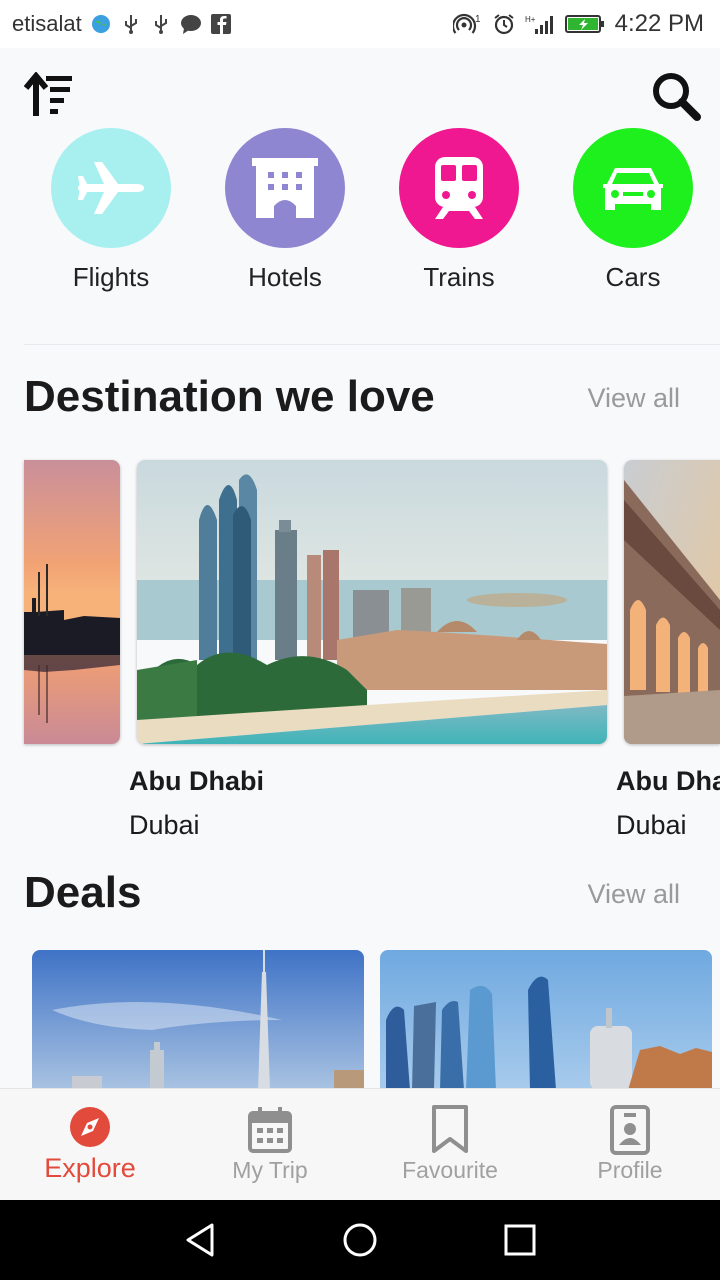 The height and width of the screenshot is (1280, 720). What do you see at coordinates (285, 277) in the screenshot?
I see `category-label: Hotels` at bounding box center [285, 277].